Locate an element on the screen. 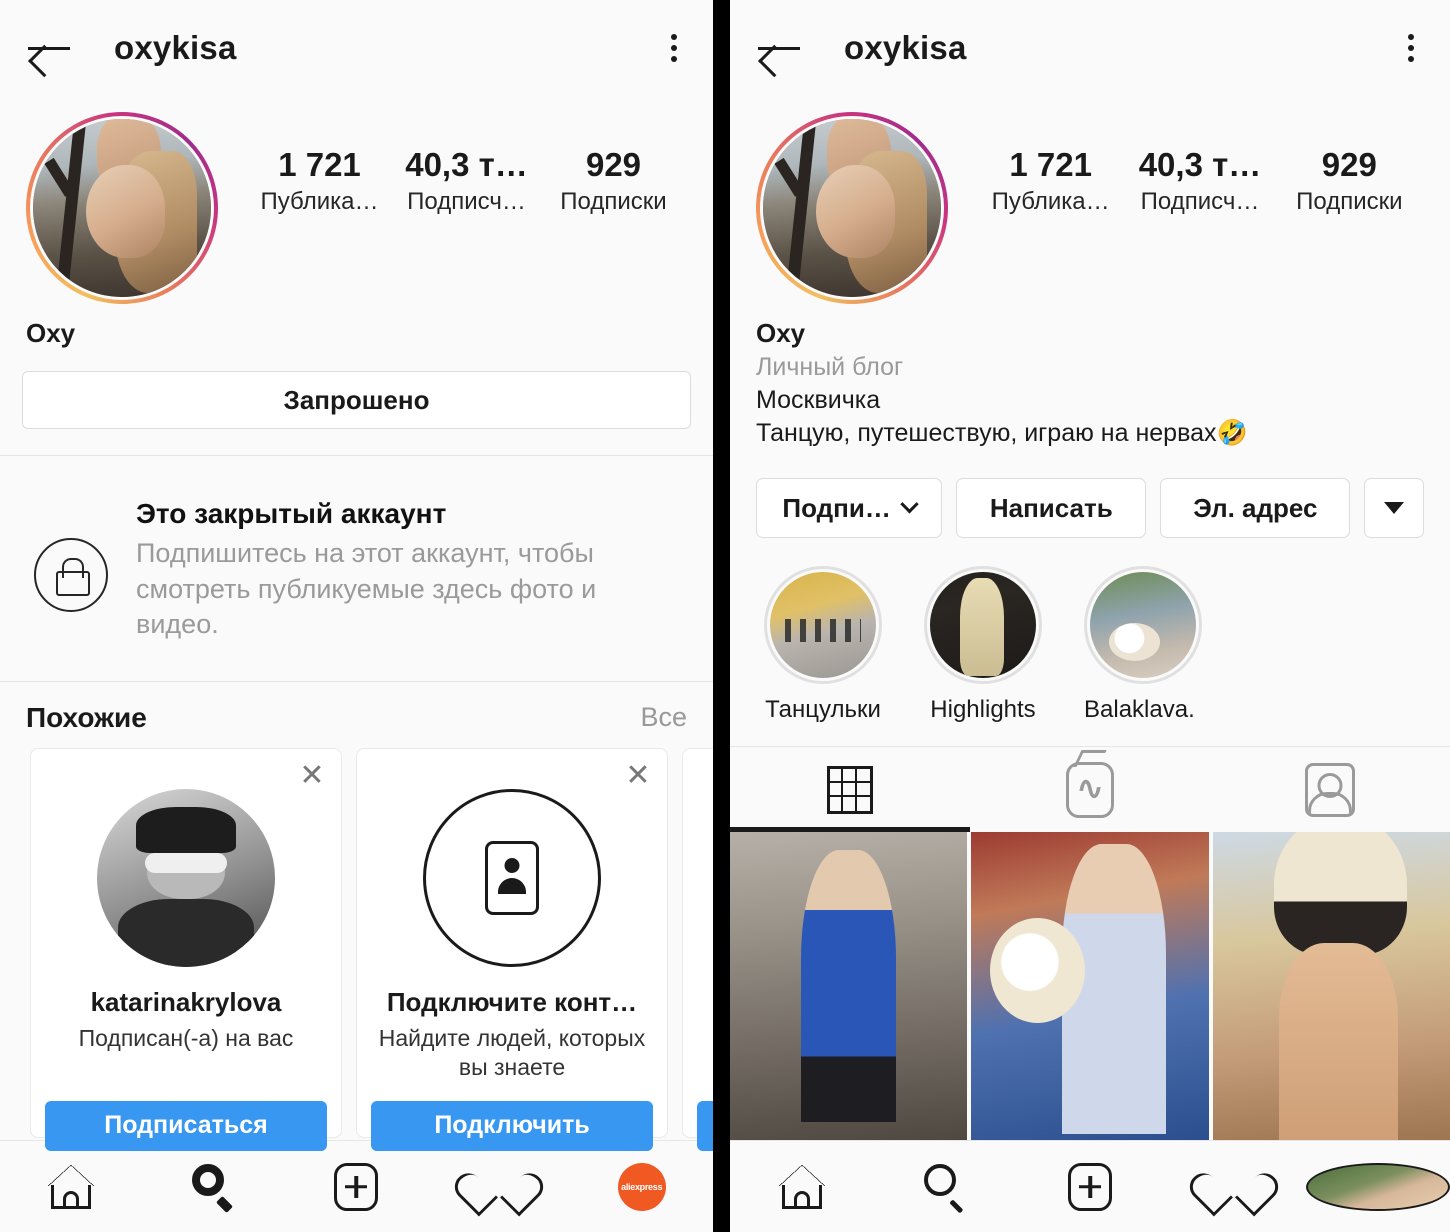  igtv-icon is located at coordinates (1090, 789).